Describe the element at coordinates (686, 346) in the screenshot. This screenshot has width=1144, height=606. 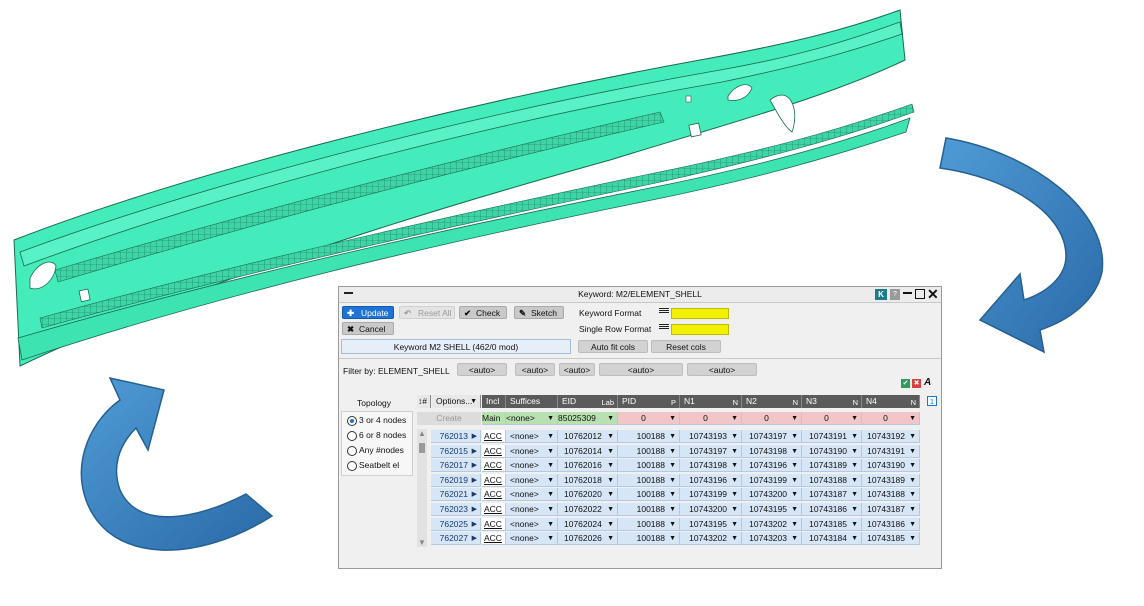
I see `reset-cols-button: Reset cols` at that location.